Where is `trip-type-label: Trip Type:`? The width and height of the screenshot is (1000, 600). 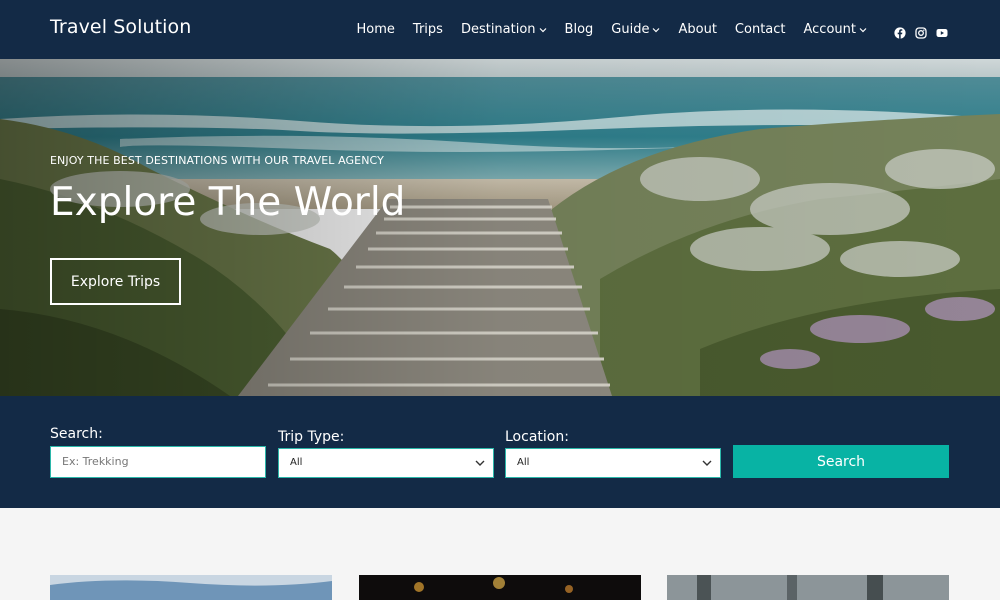 trip-type-label: Trip Type: is located at coordinates (311, 437).